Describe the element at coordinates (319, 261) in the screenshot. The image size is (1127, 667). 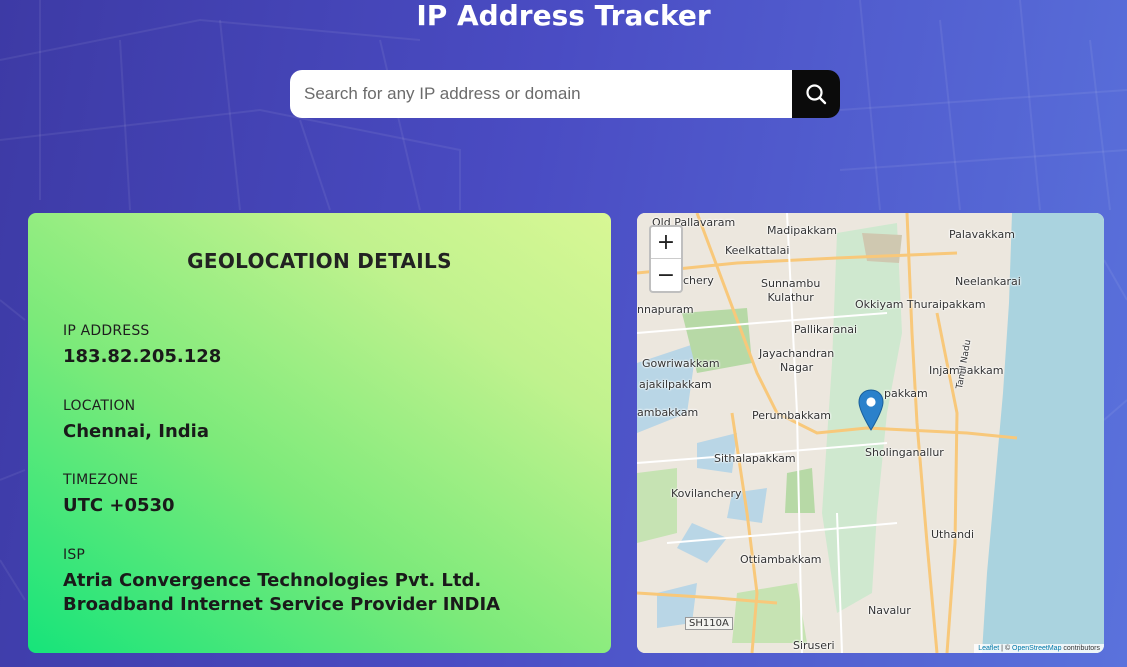
I see `details-heading: GEOLOCATION DETAILS` at that location.